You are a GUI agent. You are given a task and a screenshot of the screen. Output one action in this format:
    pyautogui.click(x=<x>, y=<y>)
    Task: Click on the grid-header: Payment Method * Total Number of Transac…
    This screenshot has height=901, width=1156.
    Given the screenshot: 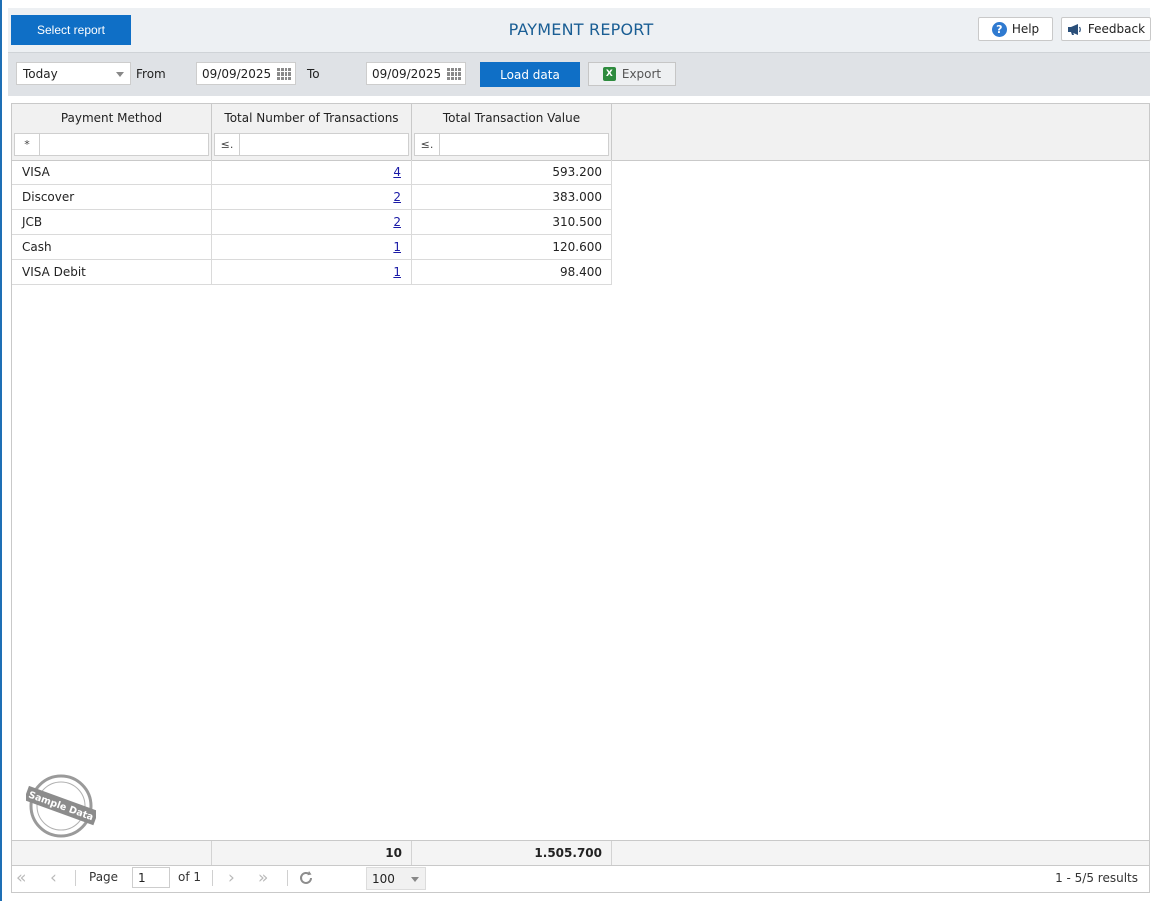 What is the action you would take?
    pyautogui.click(x=580, y=132)
    